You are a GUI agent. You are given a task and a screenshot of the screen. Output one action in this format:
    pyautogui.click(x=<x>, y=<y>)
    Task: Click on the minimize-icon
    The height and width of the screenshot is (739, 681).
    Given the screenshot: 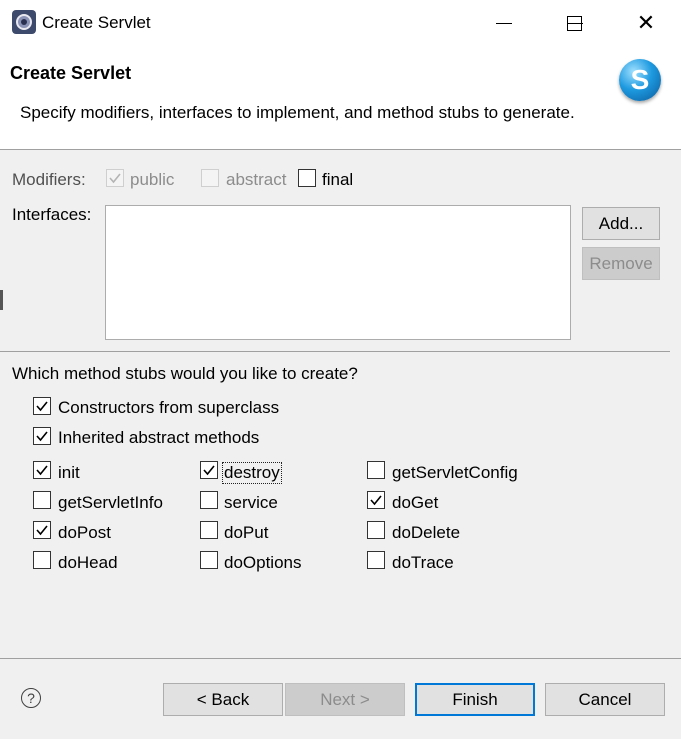 What is the action you would take?
    pyautogui.click(x=504, y=23)
    